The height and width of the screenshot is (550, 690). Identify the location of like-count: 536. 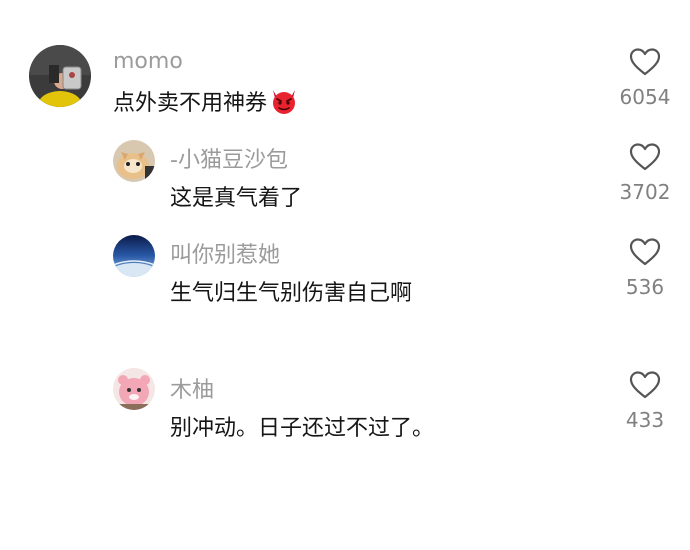
(645, 287).